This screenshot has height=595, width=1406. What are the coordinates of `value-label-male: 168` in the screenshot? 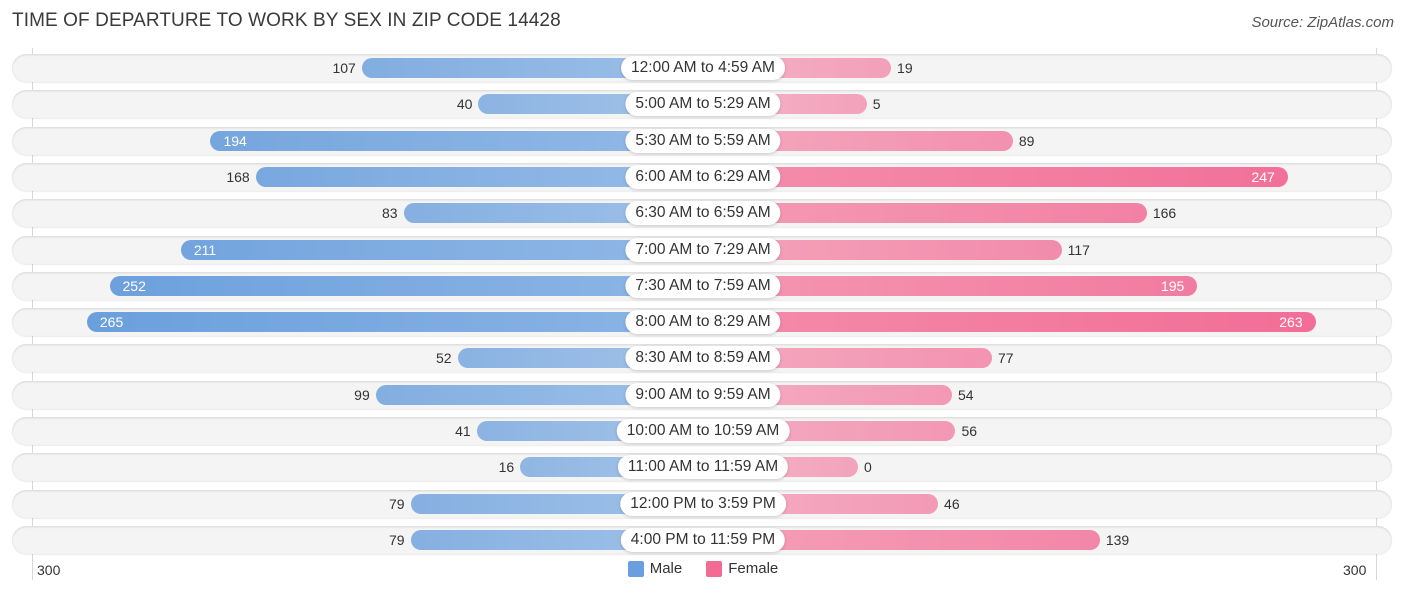 It's located at (238, 176).